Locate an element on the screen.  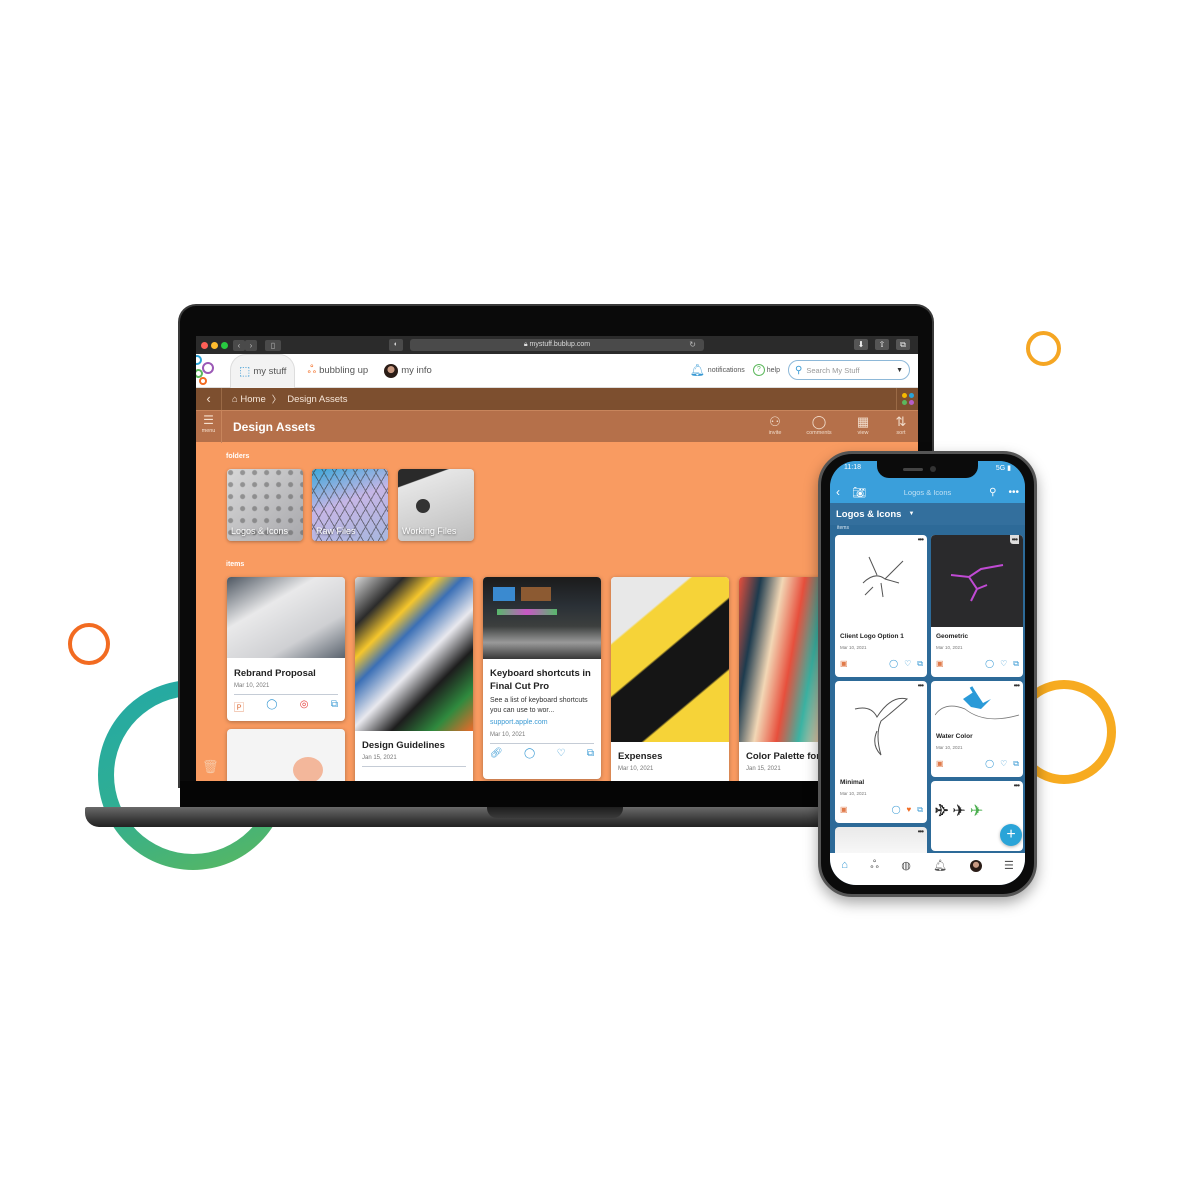
url-text: mystuff.bublup.com is located at coordinates (560, 344).